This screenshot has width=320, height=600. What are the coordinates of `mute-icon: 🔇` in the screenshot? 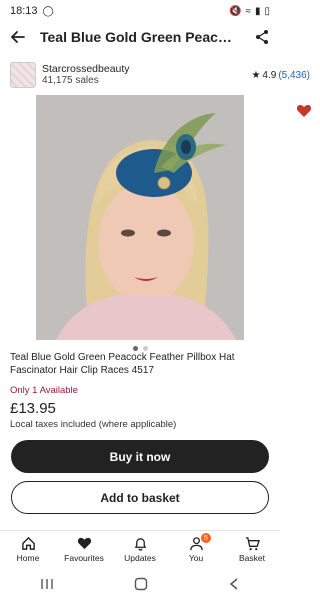 It's located at (235, 11).